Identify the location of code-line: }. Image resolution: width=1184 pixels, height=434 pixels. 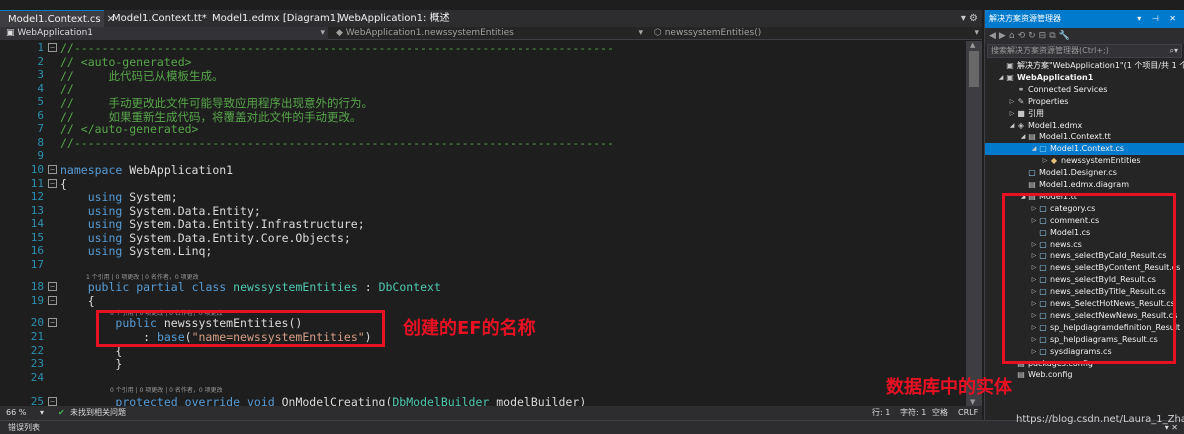
(91, 364).